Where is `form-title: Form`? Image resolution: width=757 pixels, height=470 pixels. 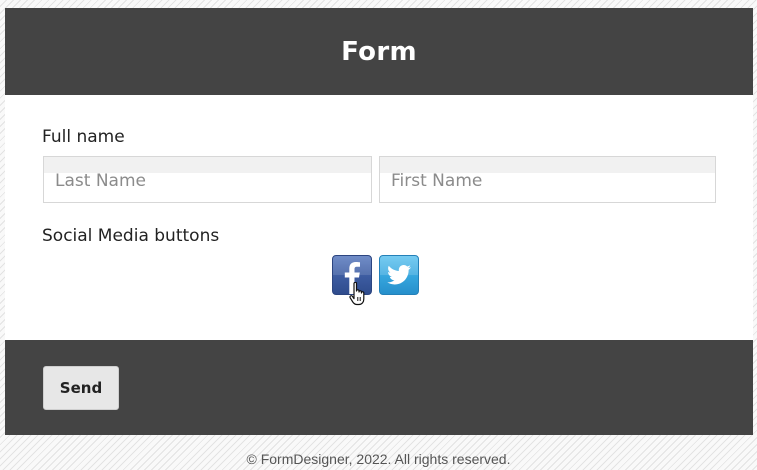
form-title: Form is located at coordinates (379, 51).